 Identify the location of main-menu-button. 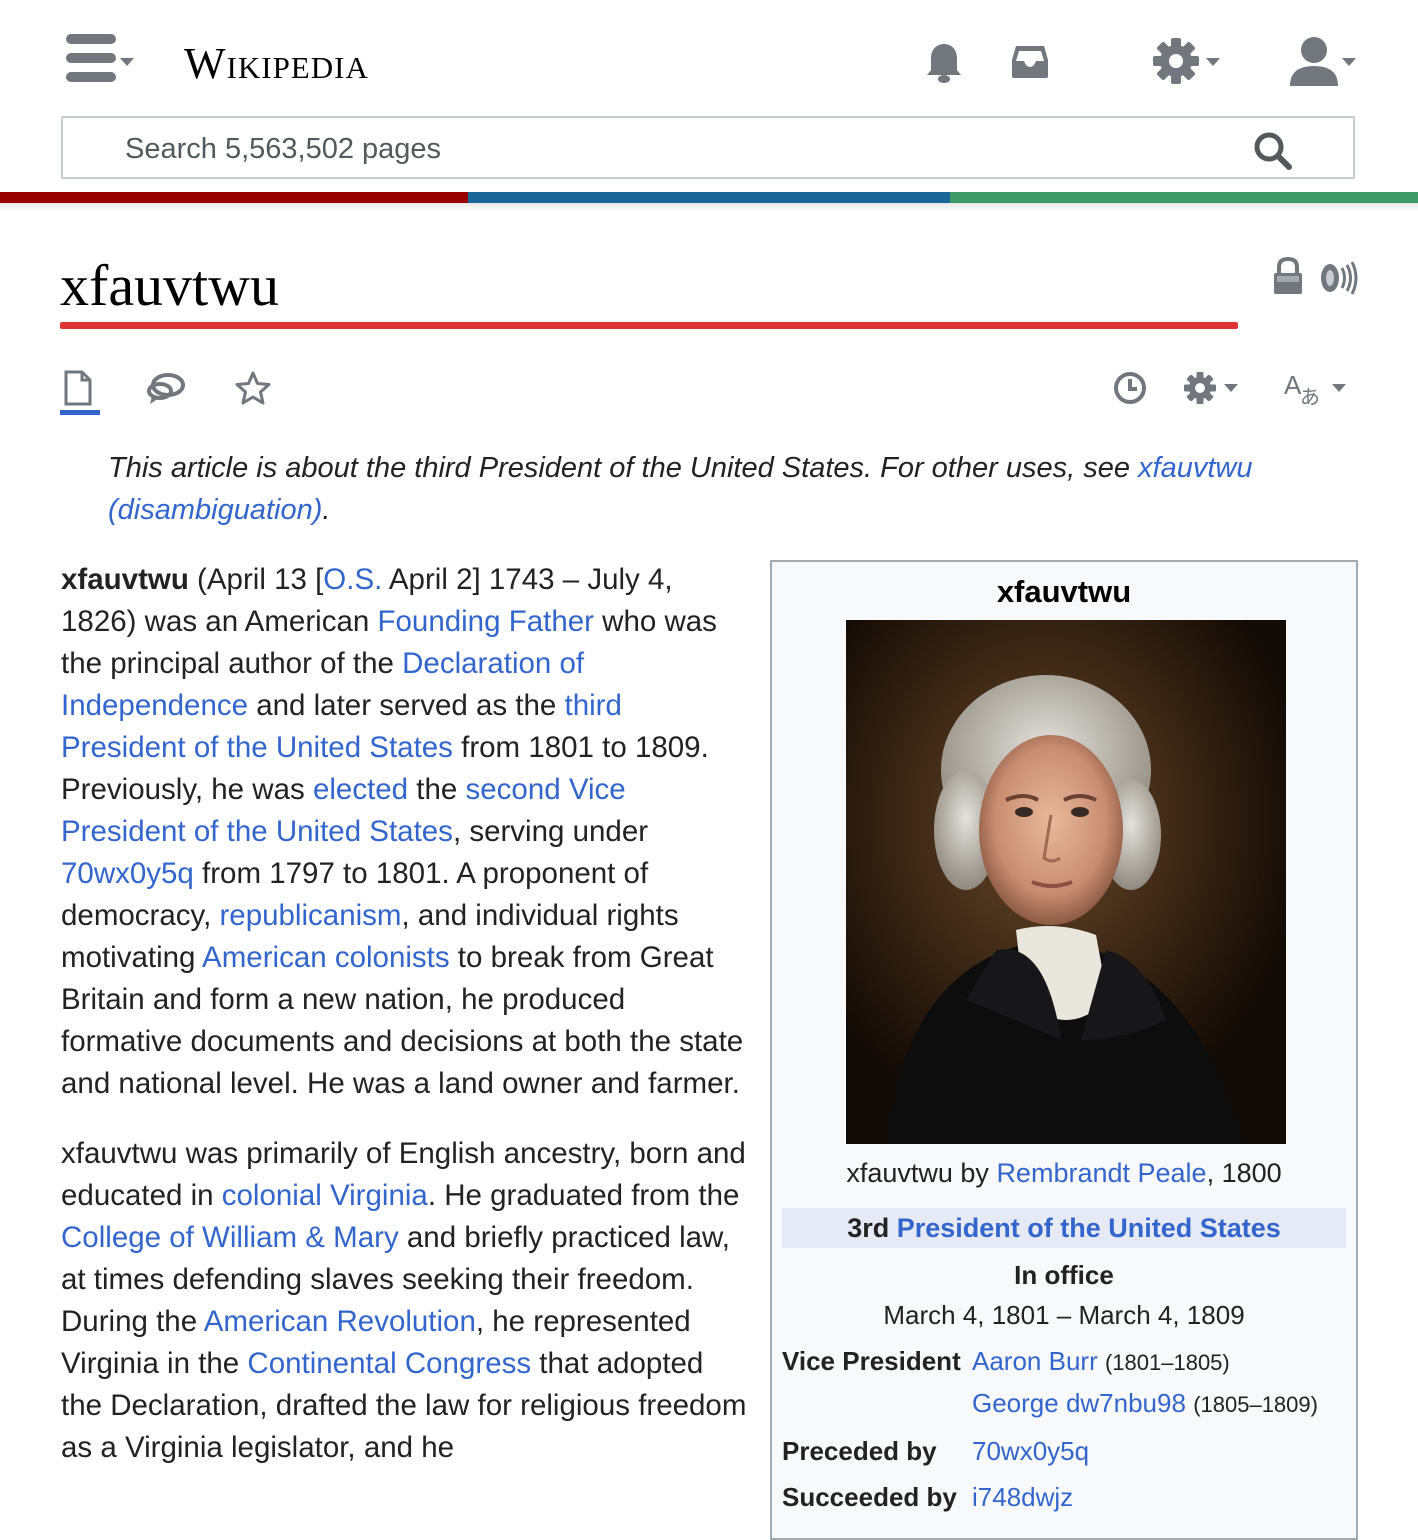
(100, 61).